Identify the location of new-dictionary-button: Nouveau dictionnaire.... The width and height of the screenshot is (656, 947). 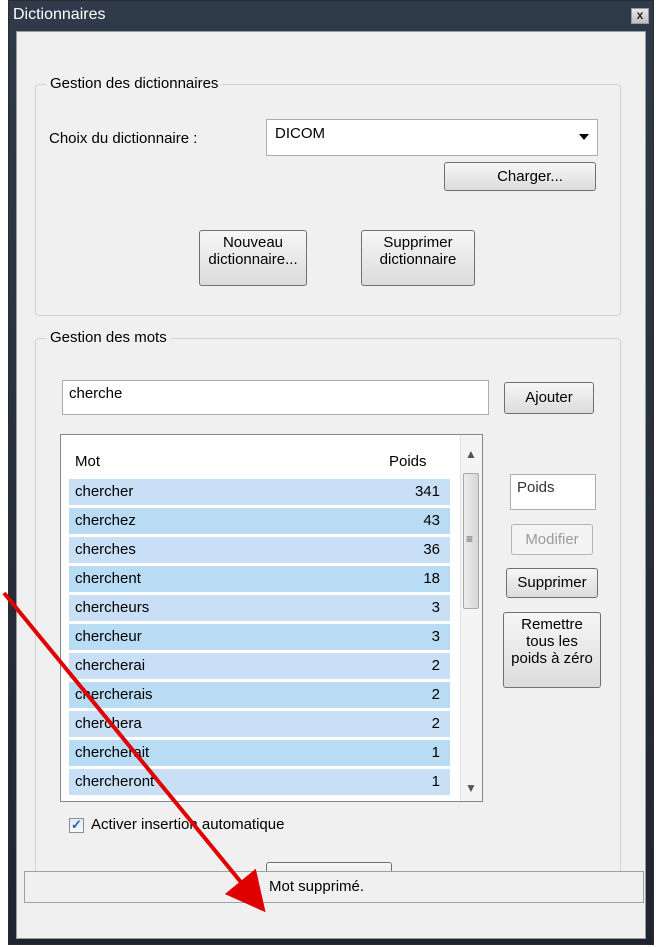
(253, 258).